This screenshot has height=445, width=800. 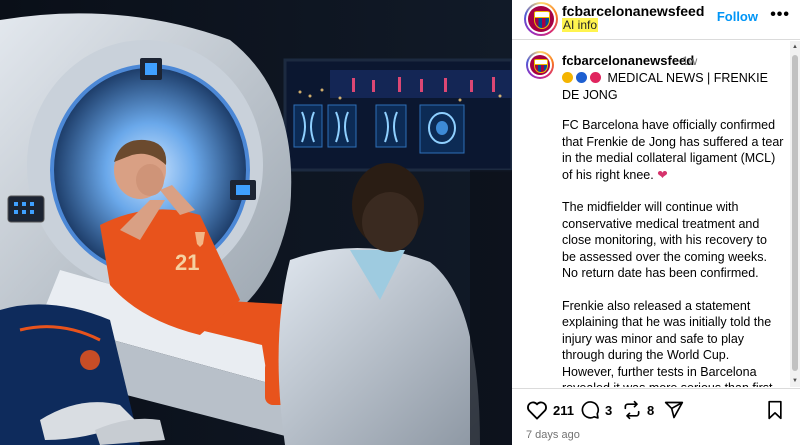 I want to click on share-button, so click(x=674, y=410).